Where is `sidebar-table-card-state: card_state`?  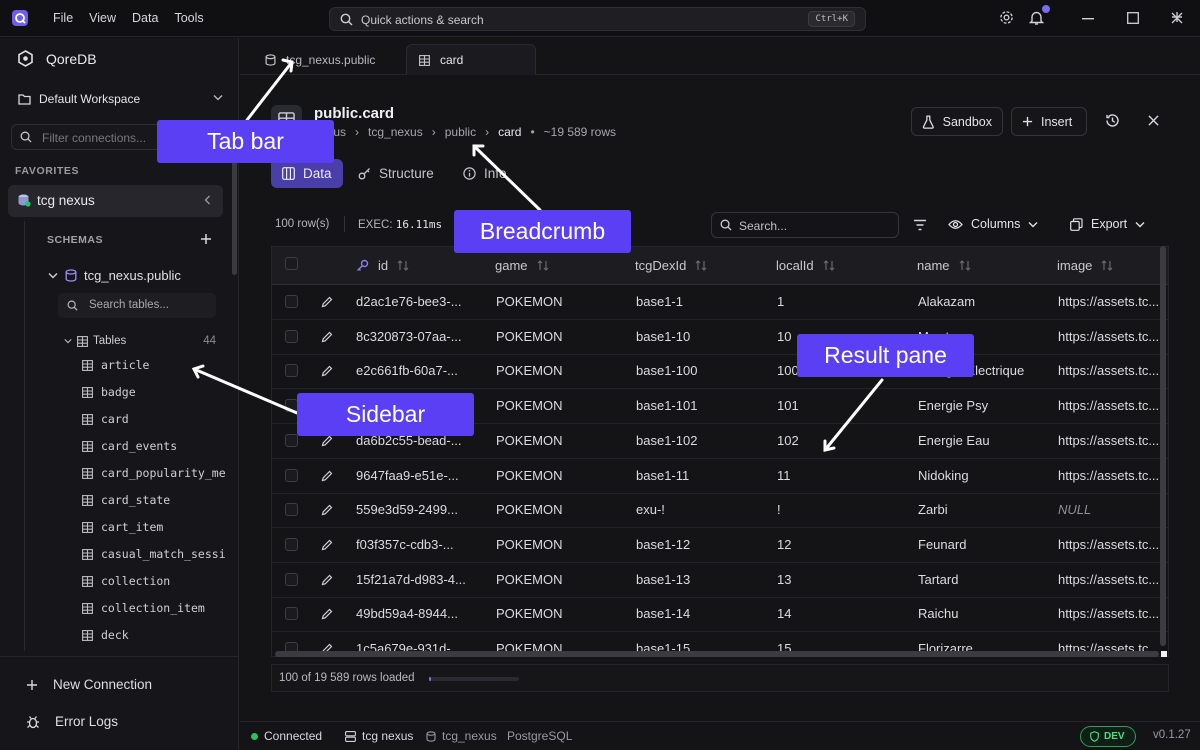 sidebar-table-card-state: card_state is located at coordinates (126, 500).